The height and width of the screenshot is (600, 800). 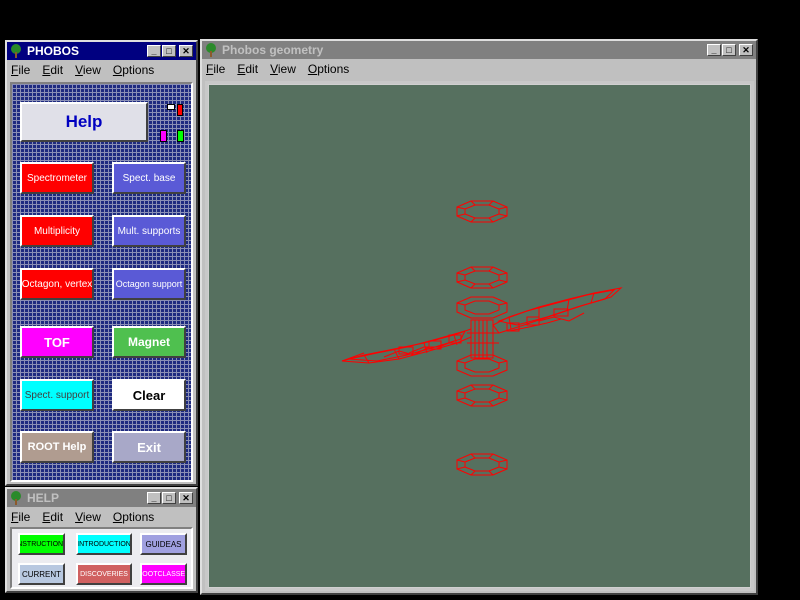 What do you see at coordinates (163, 544) in the screenshot?
I see `guideas-button: GUIDEAS` at bounding box center [163, 544].